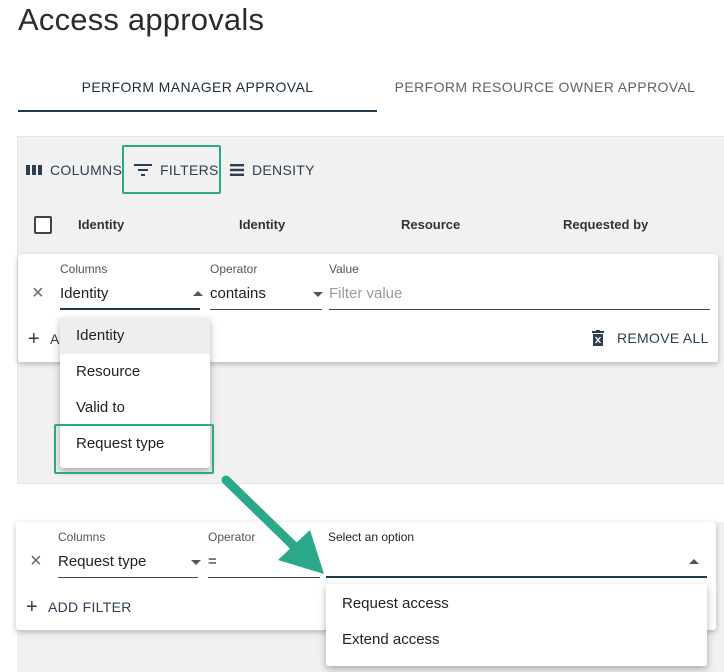  Describe the element at coordinates (171, 169) in the screenshot. I see `filters-highlight` at that location.